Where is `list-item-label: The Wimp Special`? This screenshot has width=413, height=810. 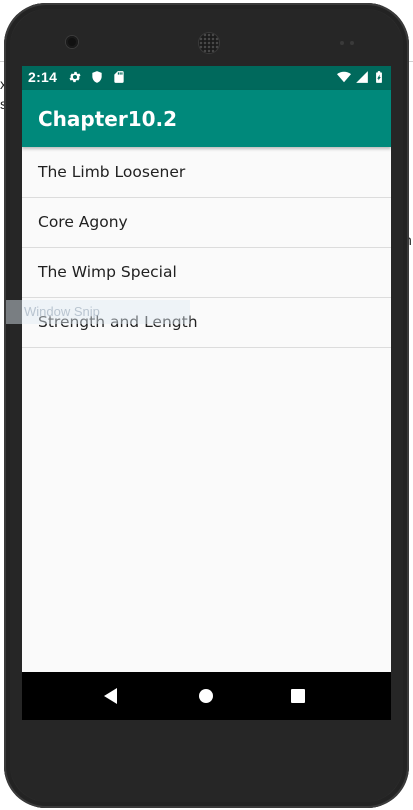
list-item-label: The Wimp Special is located at coordinates (107, 272).